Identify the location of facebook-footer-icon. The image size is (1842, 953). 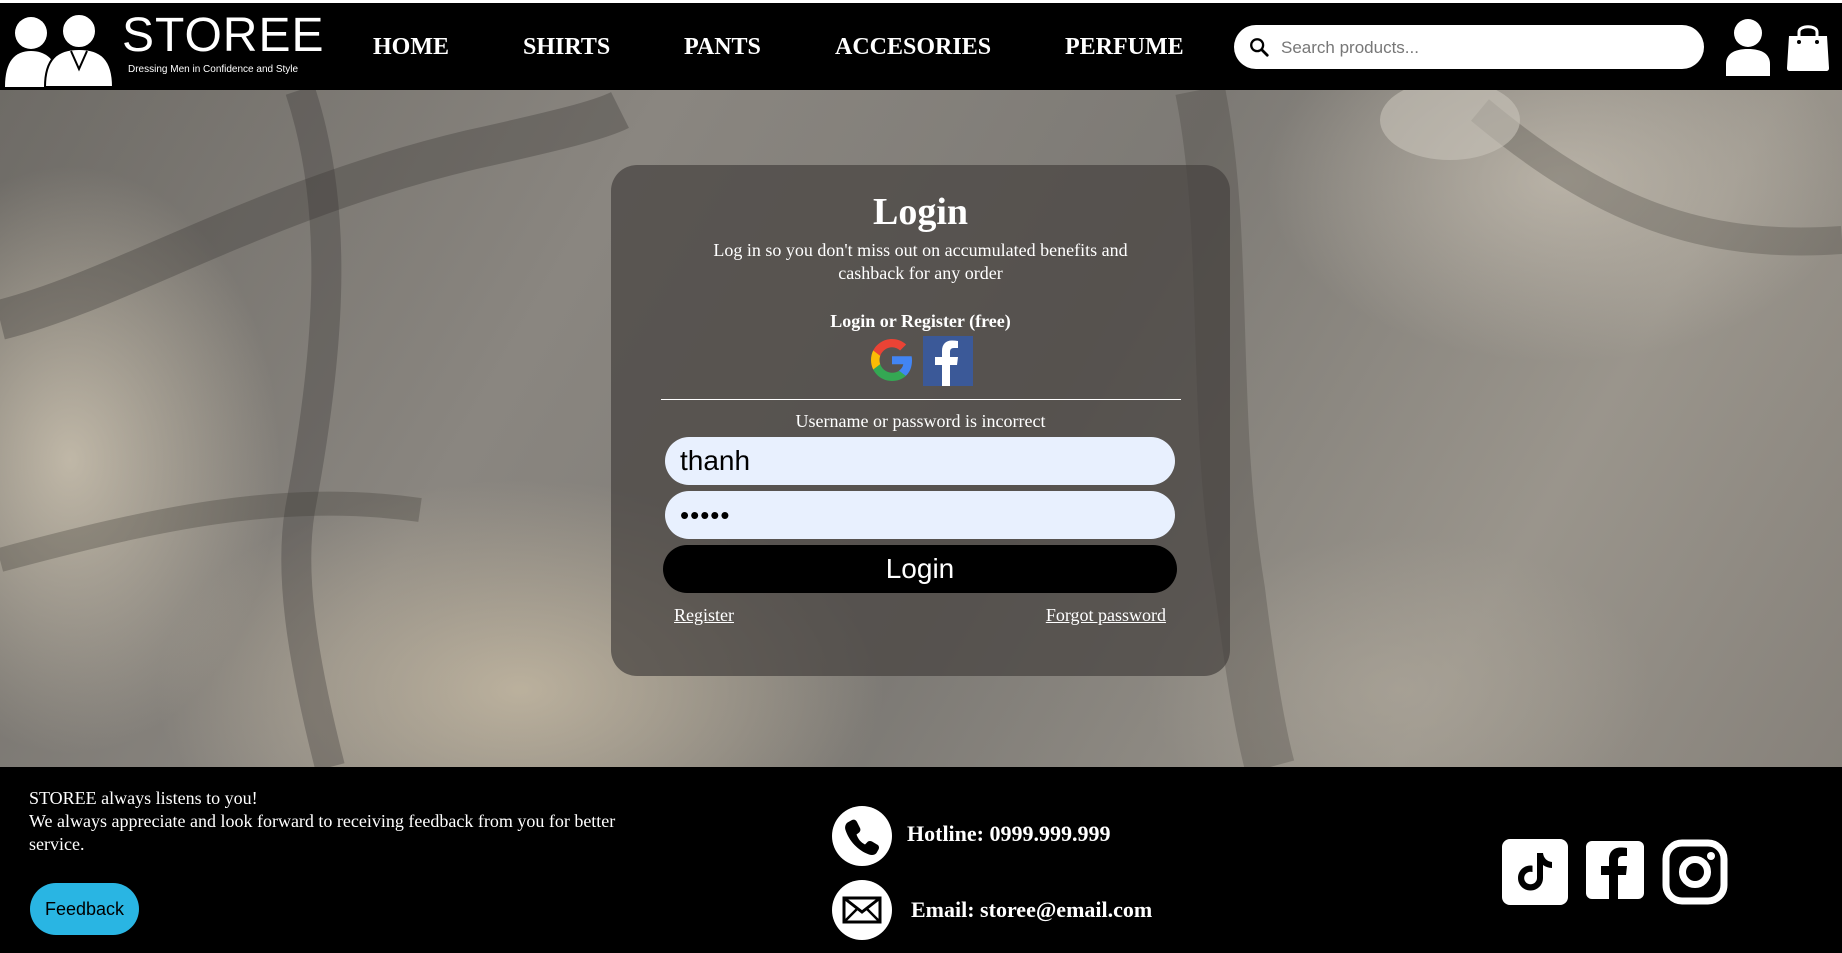
(1615, 870).